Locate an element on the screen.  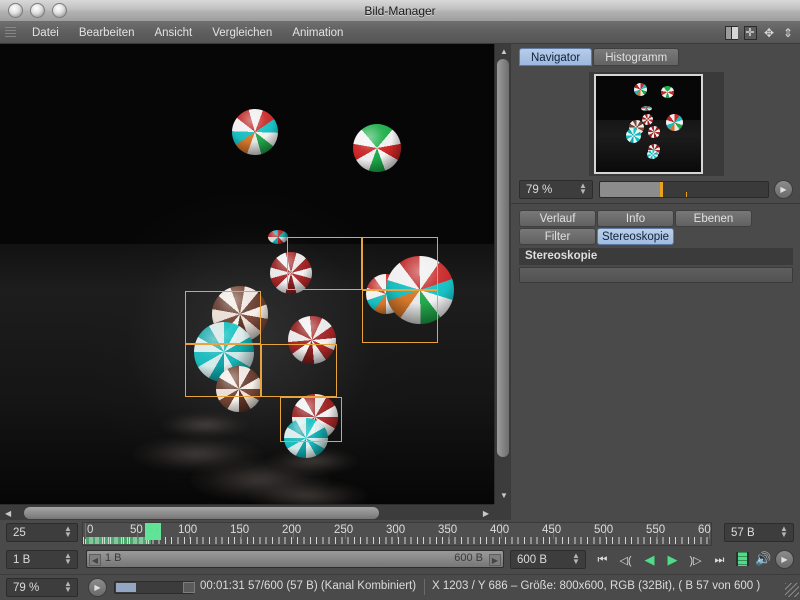
play-forward-icon: ▶ is located at coordinates (672, 560).